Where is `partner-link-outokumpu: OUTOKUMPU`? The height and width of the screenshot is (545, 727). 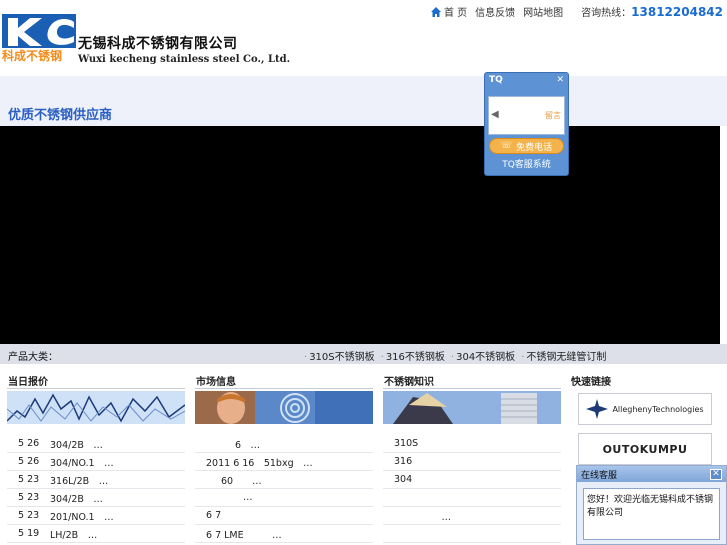
partner-link-outokumpu: OUTOKUMPU is located at coordinates (645, 449).